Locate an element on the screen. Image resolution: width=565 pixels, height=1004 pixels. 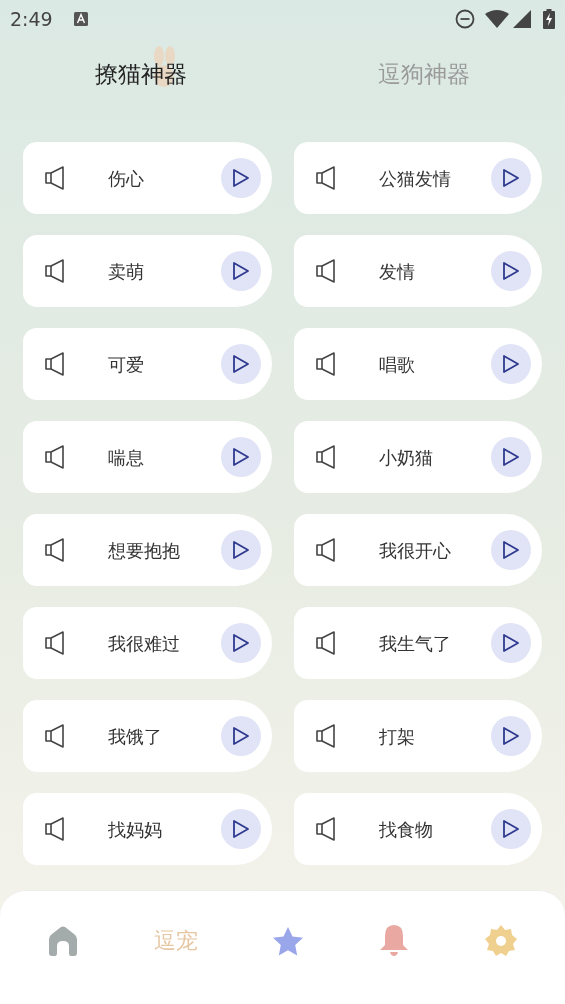
battery-icon is located at coordinates (549, 19).